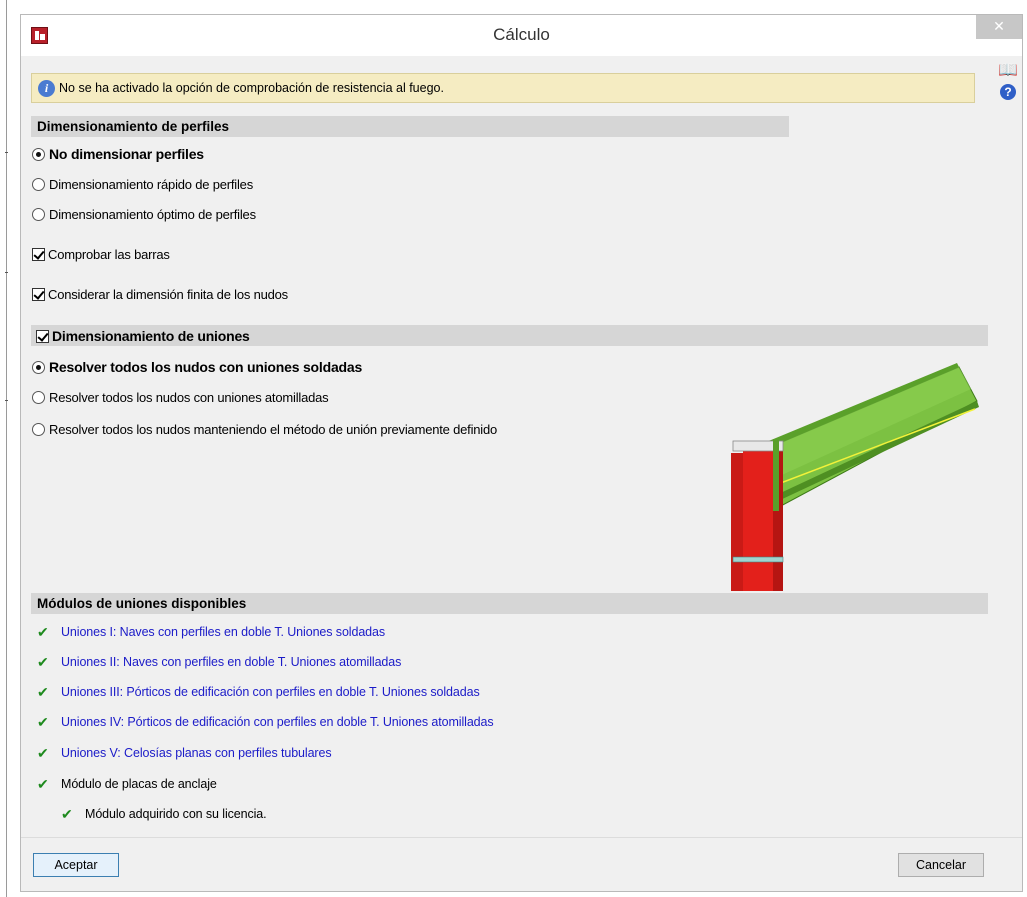 The height and width of the screenshot is (897, 1027). Describe the element at coordinates (176, 814) in the screenshot. I see `license-note-text: Módulo adquirido con su licencia.` at that location.